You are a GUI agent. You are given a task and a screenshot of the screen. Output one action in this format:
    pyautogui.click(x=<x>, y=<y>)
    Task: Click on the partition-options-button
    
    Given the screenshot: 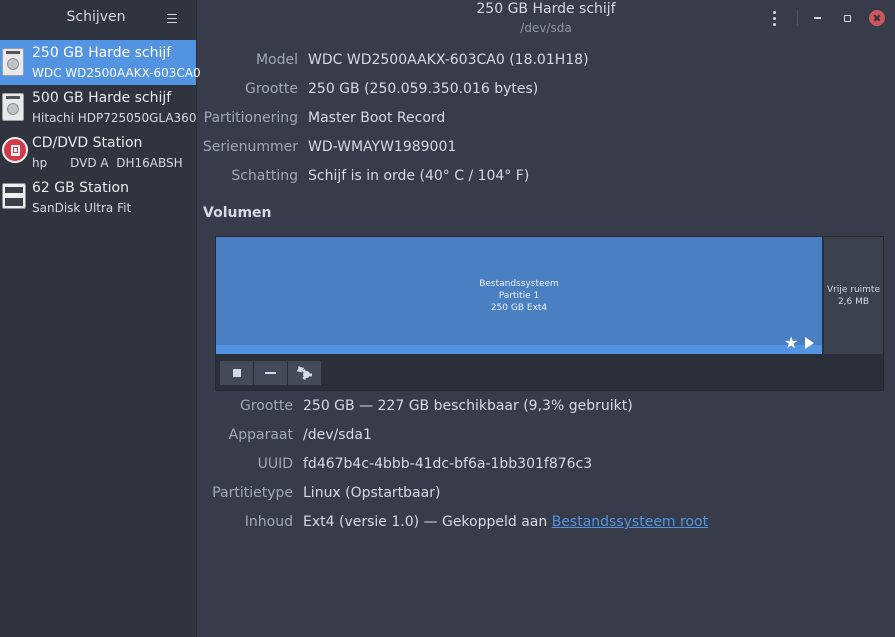 What is the action you would take?
    pyautogui.click(x=304, y=373)
    